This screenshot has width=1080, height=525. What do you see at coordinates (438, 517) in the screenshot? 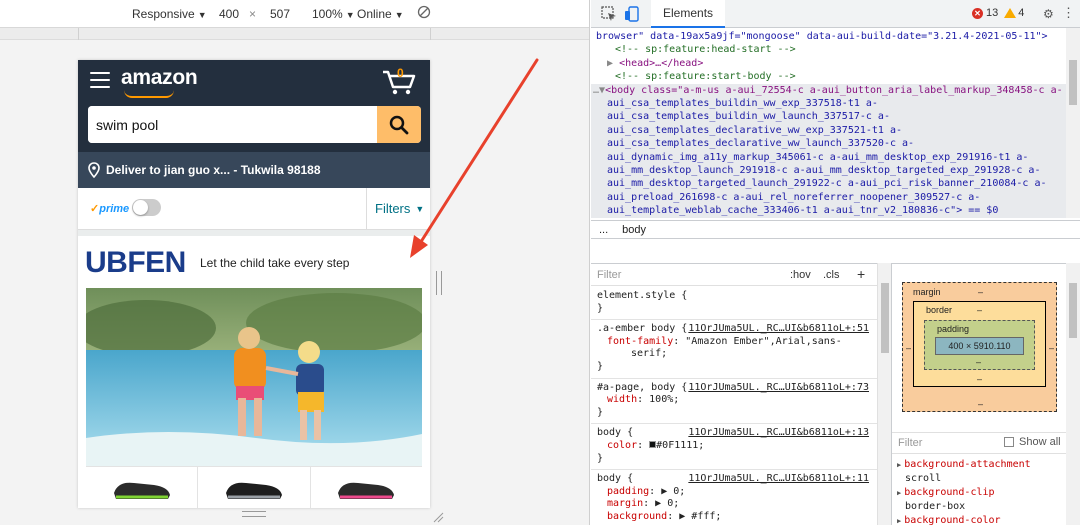
I see `resize-corner-icon` at bounding box center [438, 517].